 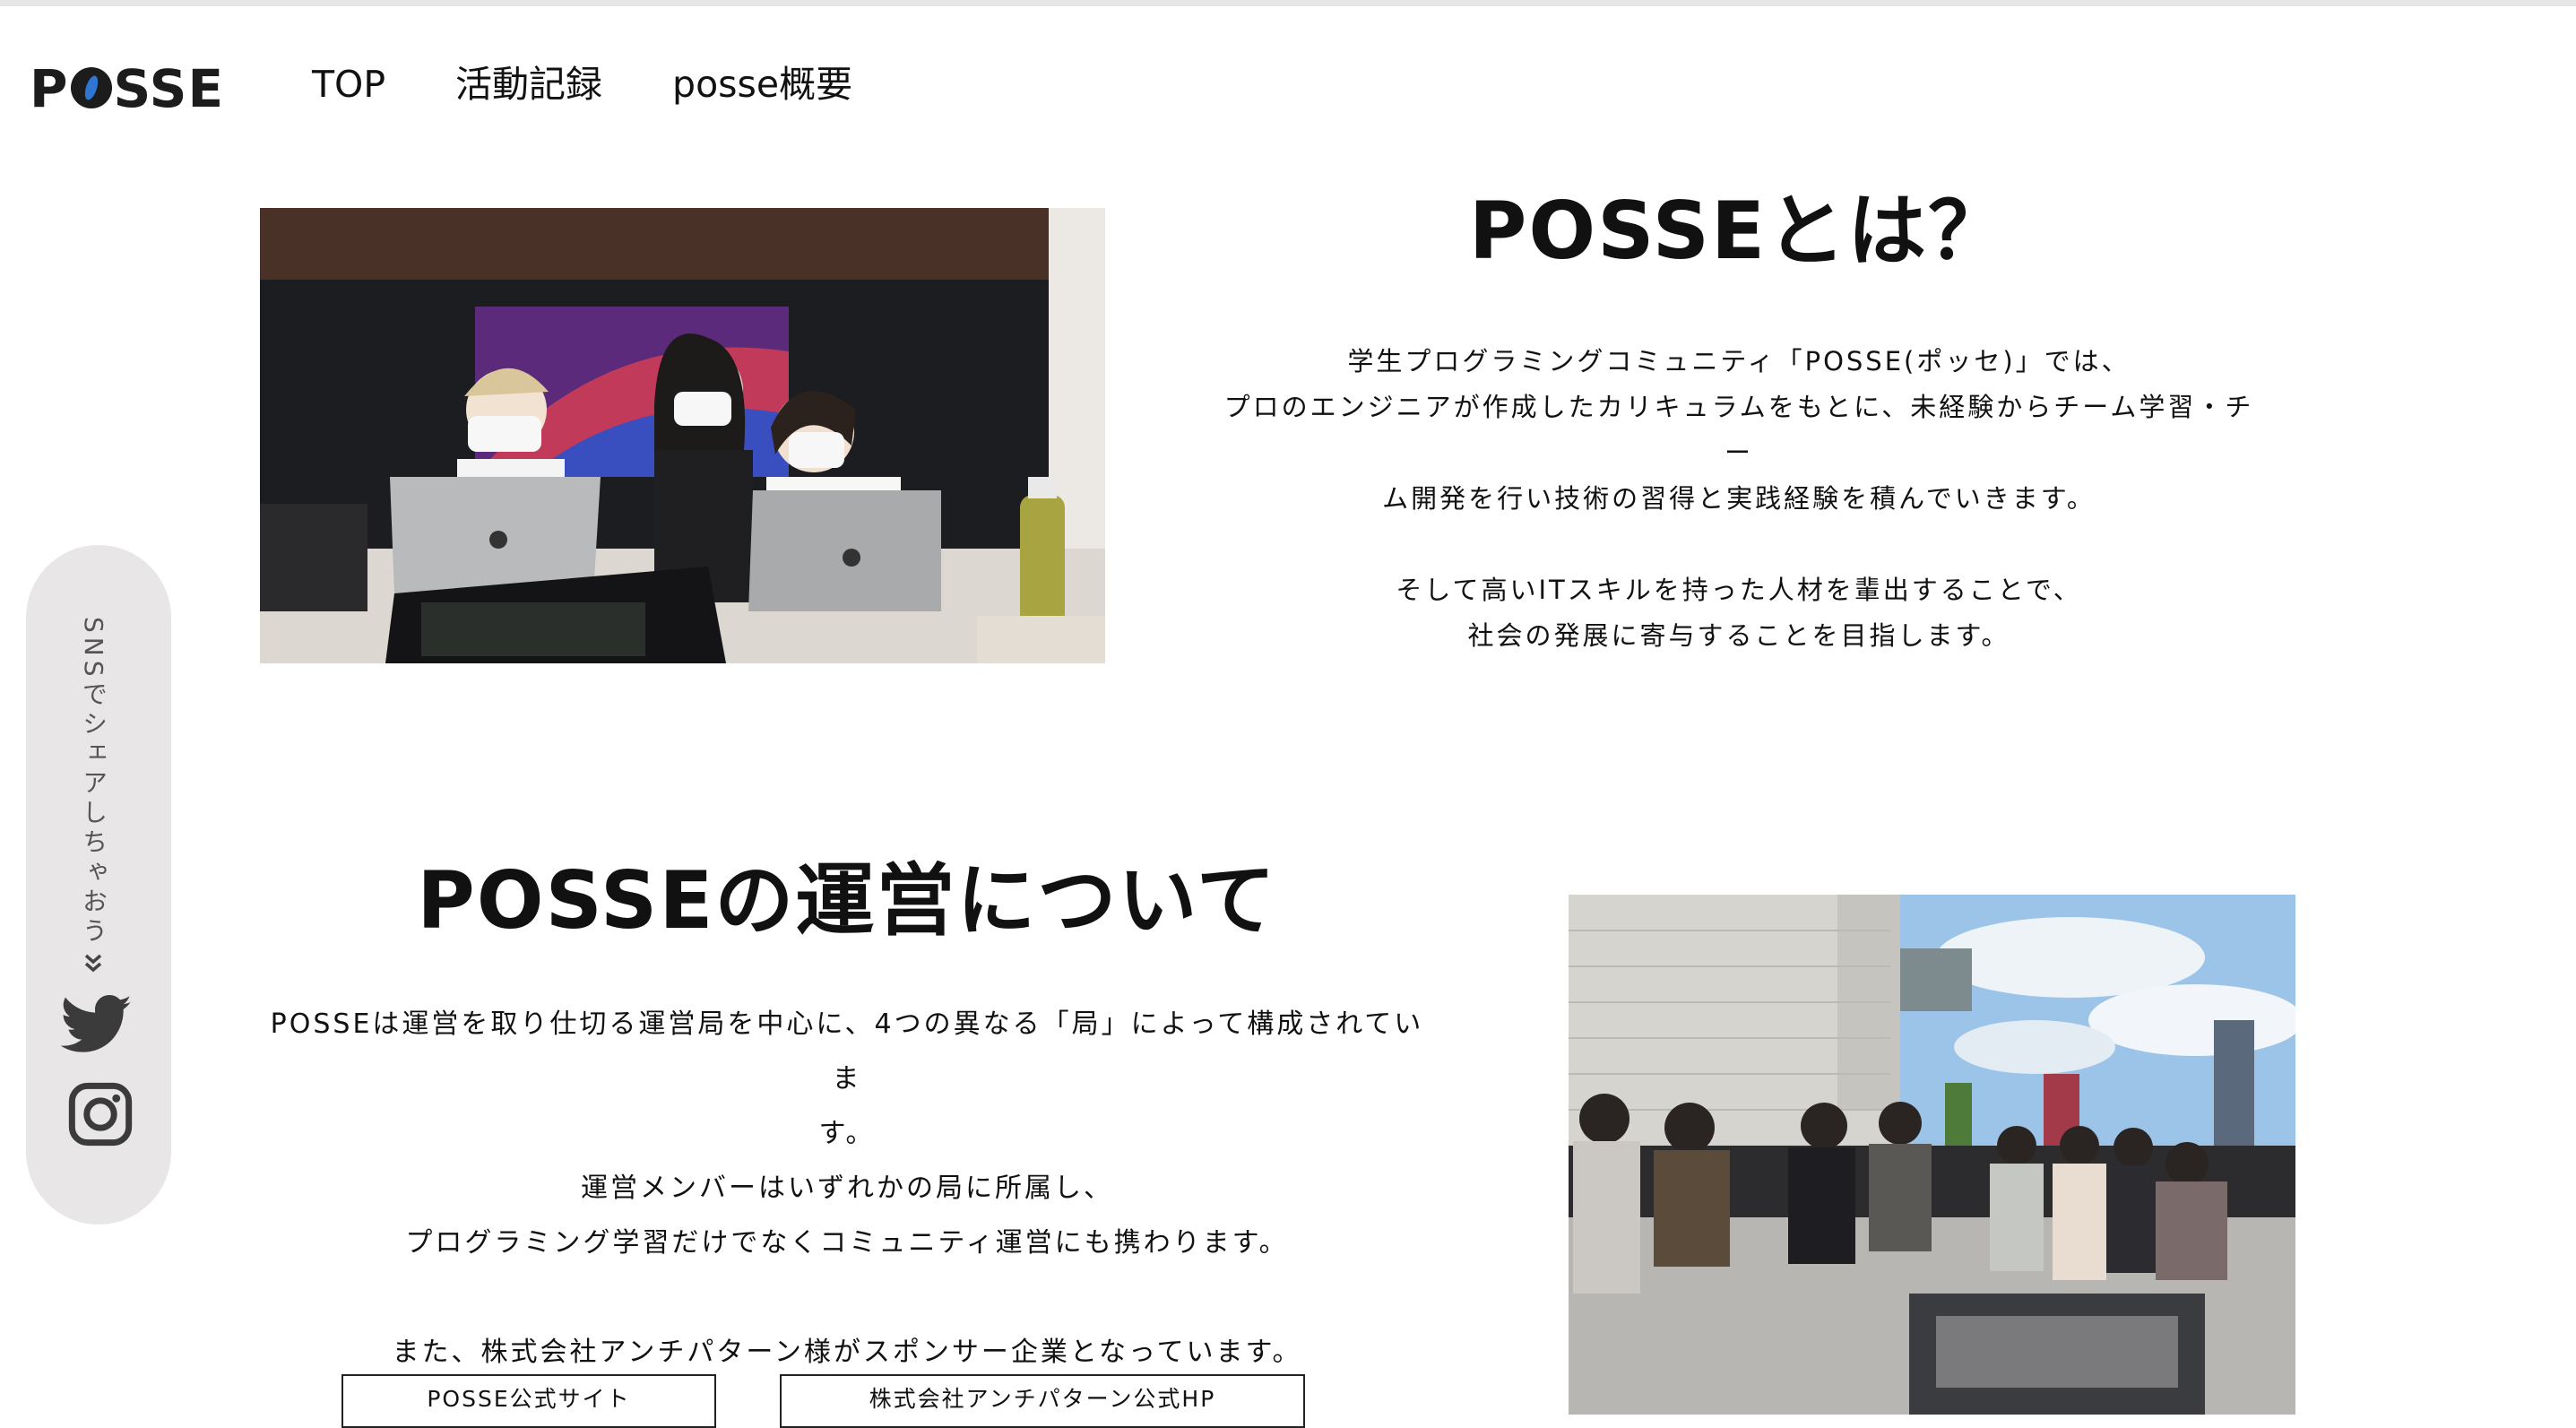 I want to click on posse-official-site-button: POSSE公式サイト, so click(x=528, y=1401).